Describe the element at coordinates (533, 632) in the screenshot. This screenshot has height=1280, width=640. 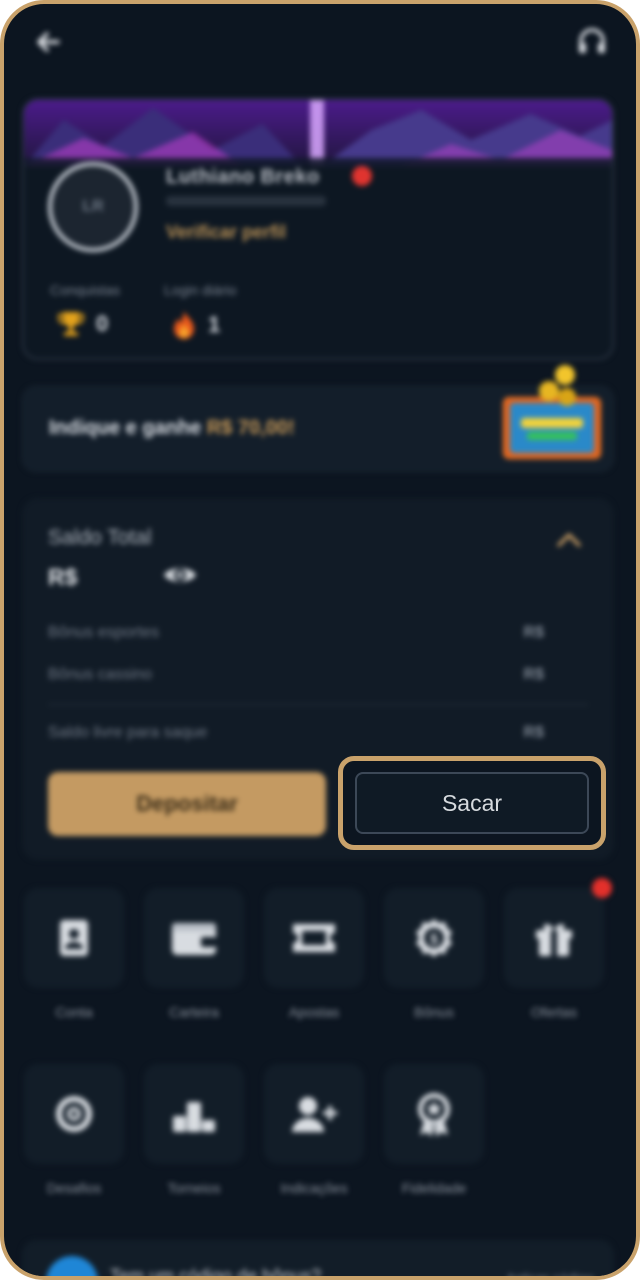
I see `sports-bonus-value: R$` at that location.